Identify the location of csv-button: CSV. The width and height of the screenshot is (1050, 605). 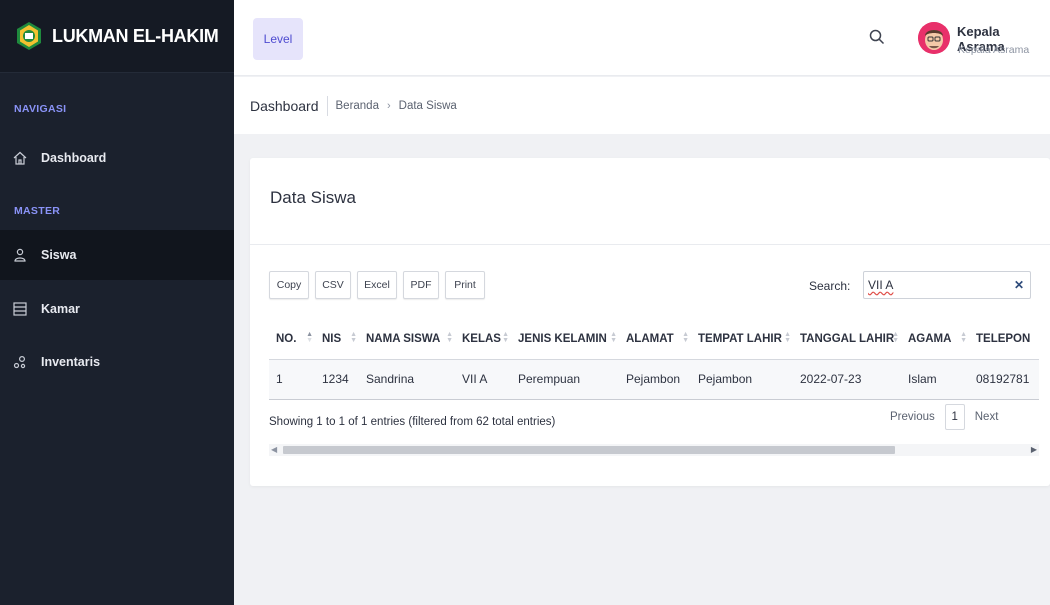
(333, 285).